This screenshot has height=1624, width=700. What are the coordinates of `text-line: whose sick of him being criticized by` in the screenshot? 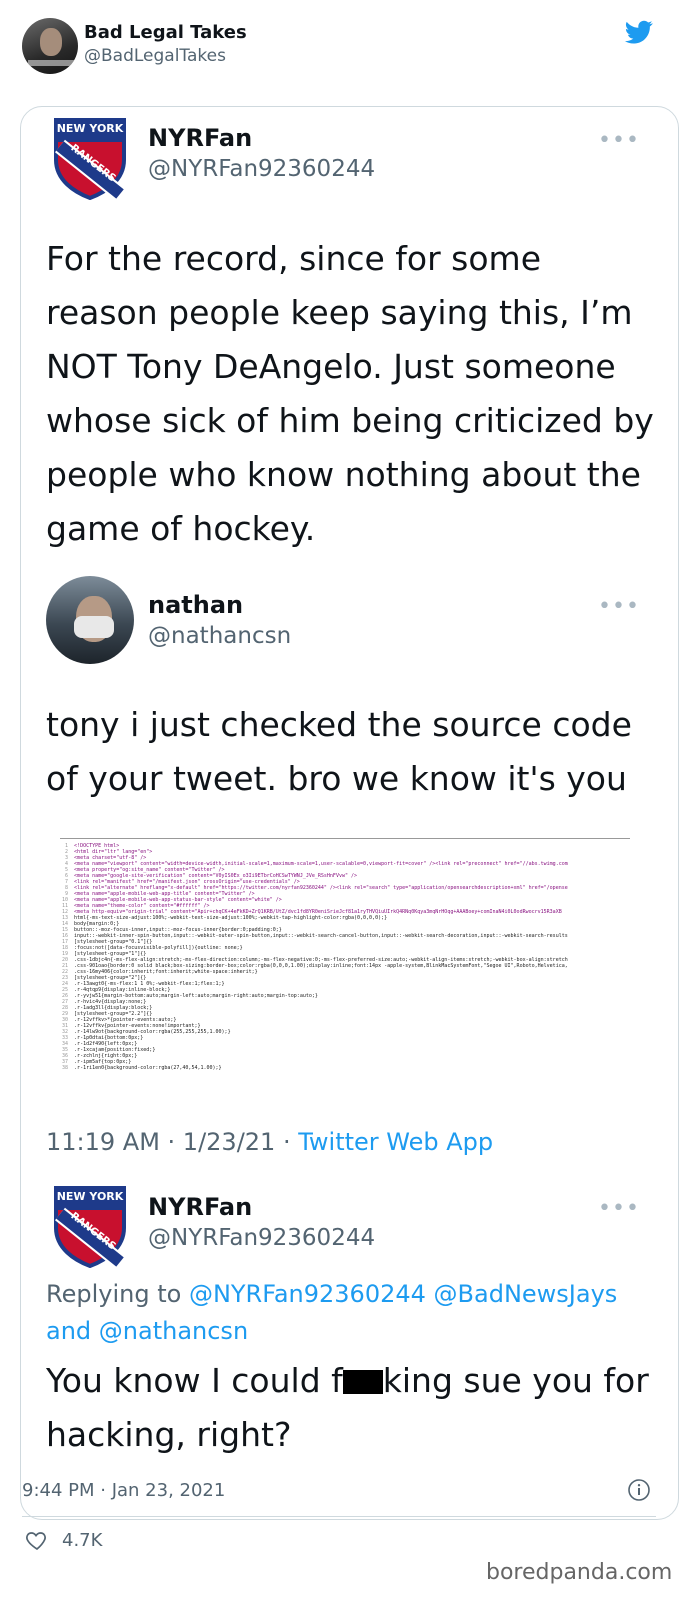 It's located at (350, 420).